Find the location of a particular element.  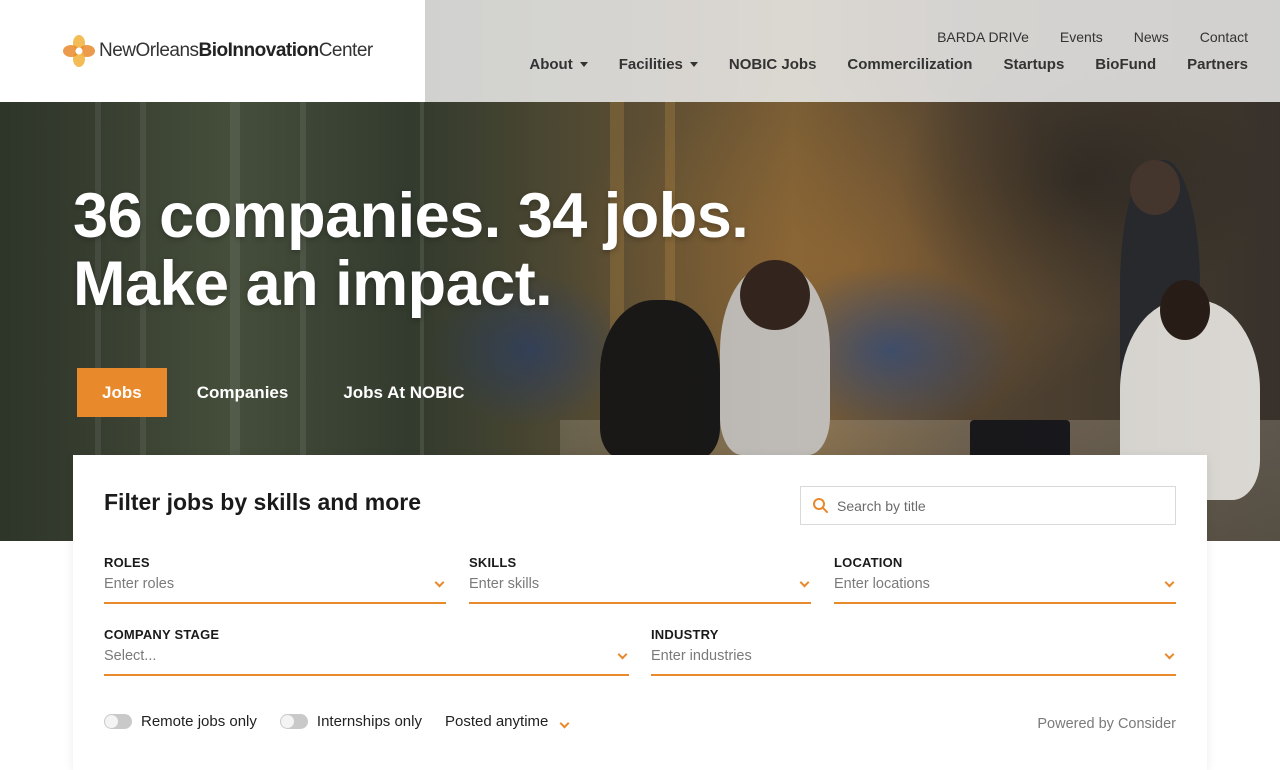

nav-commercilization-label: Commercilization is located at coordinates (910, 64).